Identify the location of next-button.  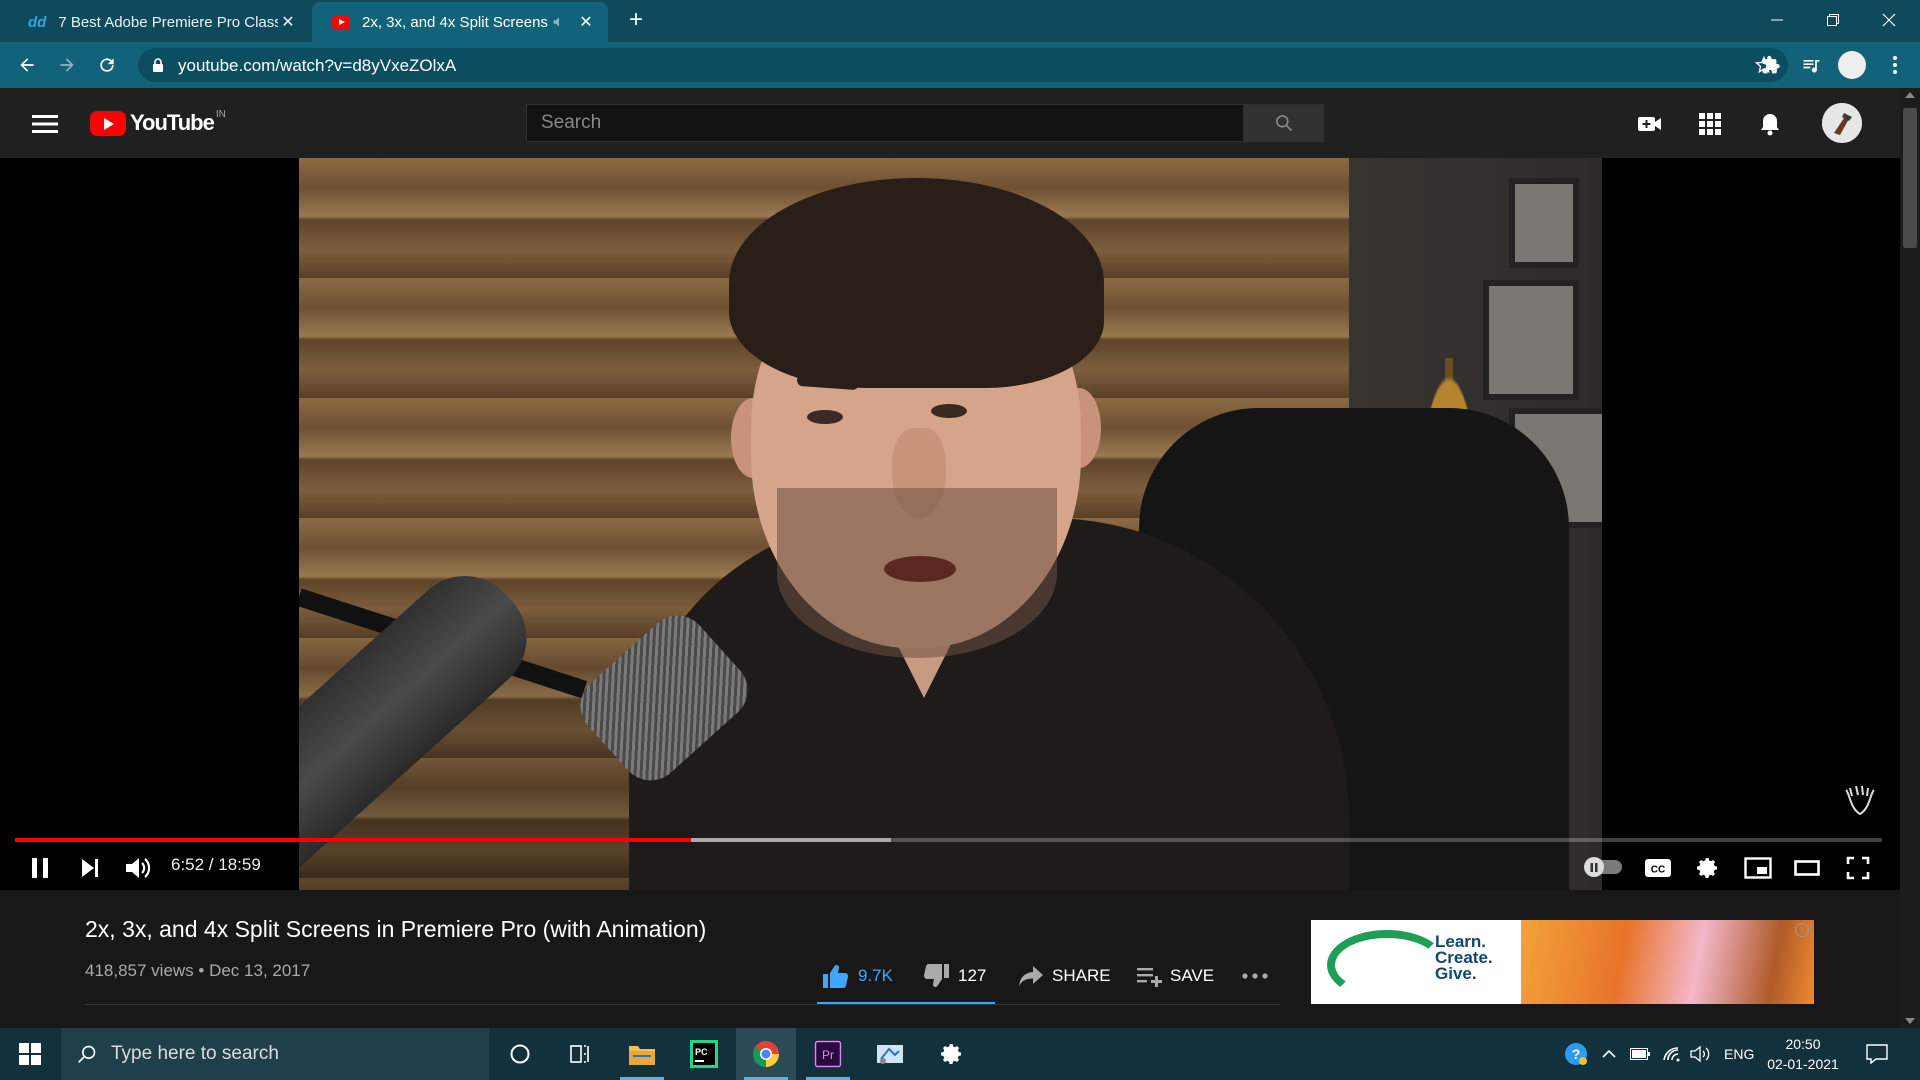
(90, 868).